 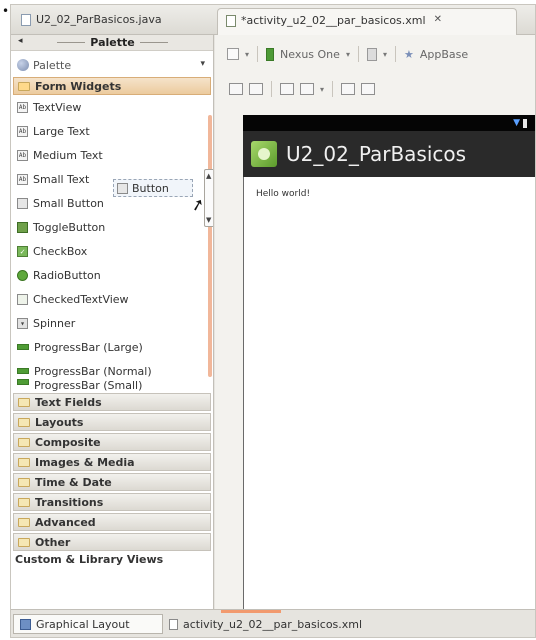 I want to click on widget-label: TextView, so click(x=57, y=107).